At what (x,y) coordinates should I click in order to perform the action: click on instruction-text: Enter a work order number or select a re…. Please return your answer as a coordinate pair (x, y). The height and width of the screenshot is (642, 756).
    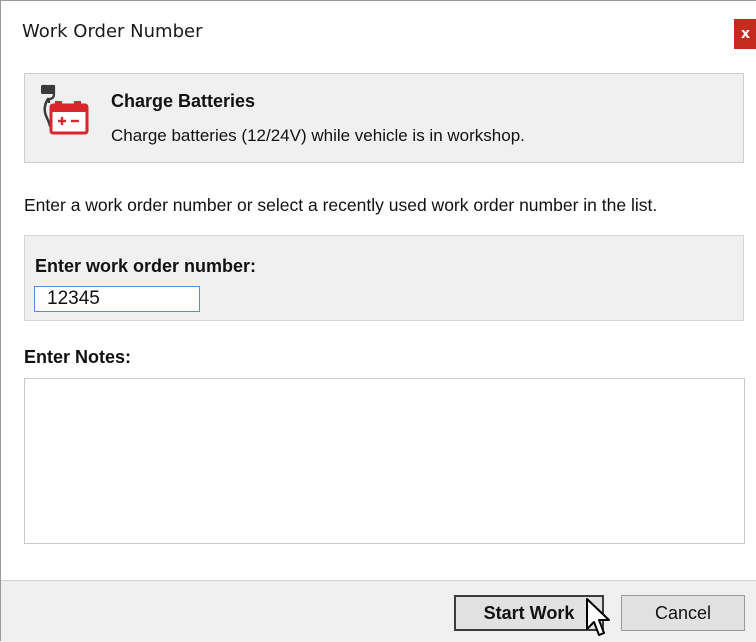
    Looking at the image, I should click on (341, 205).